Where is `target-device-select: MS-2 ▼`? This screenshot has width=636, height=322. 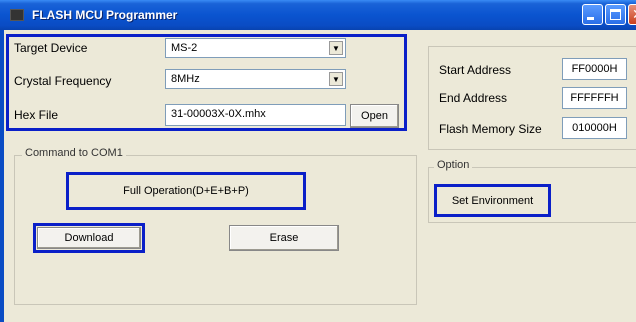
target-device-select: MS-2 ▼ is located at coordinates (255, 48).